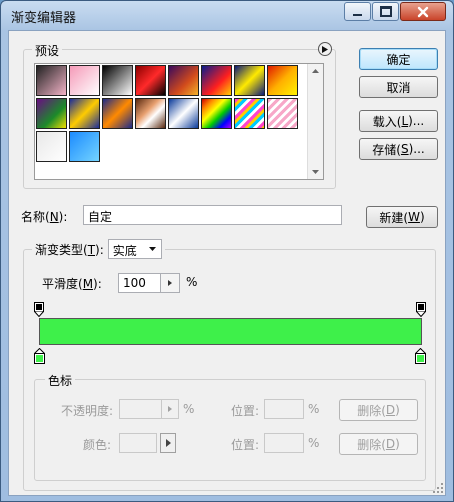  What do you see at coordinates (284, 443) in the screenshot?
I see `location-input-color` at bounding box center [284, 443].